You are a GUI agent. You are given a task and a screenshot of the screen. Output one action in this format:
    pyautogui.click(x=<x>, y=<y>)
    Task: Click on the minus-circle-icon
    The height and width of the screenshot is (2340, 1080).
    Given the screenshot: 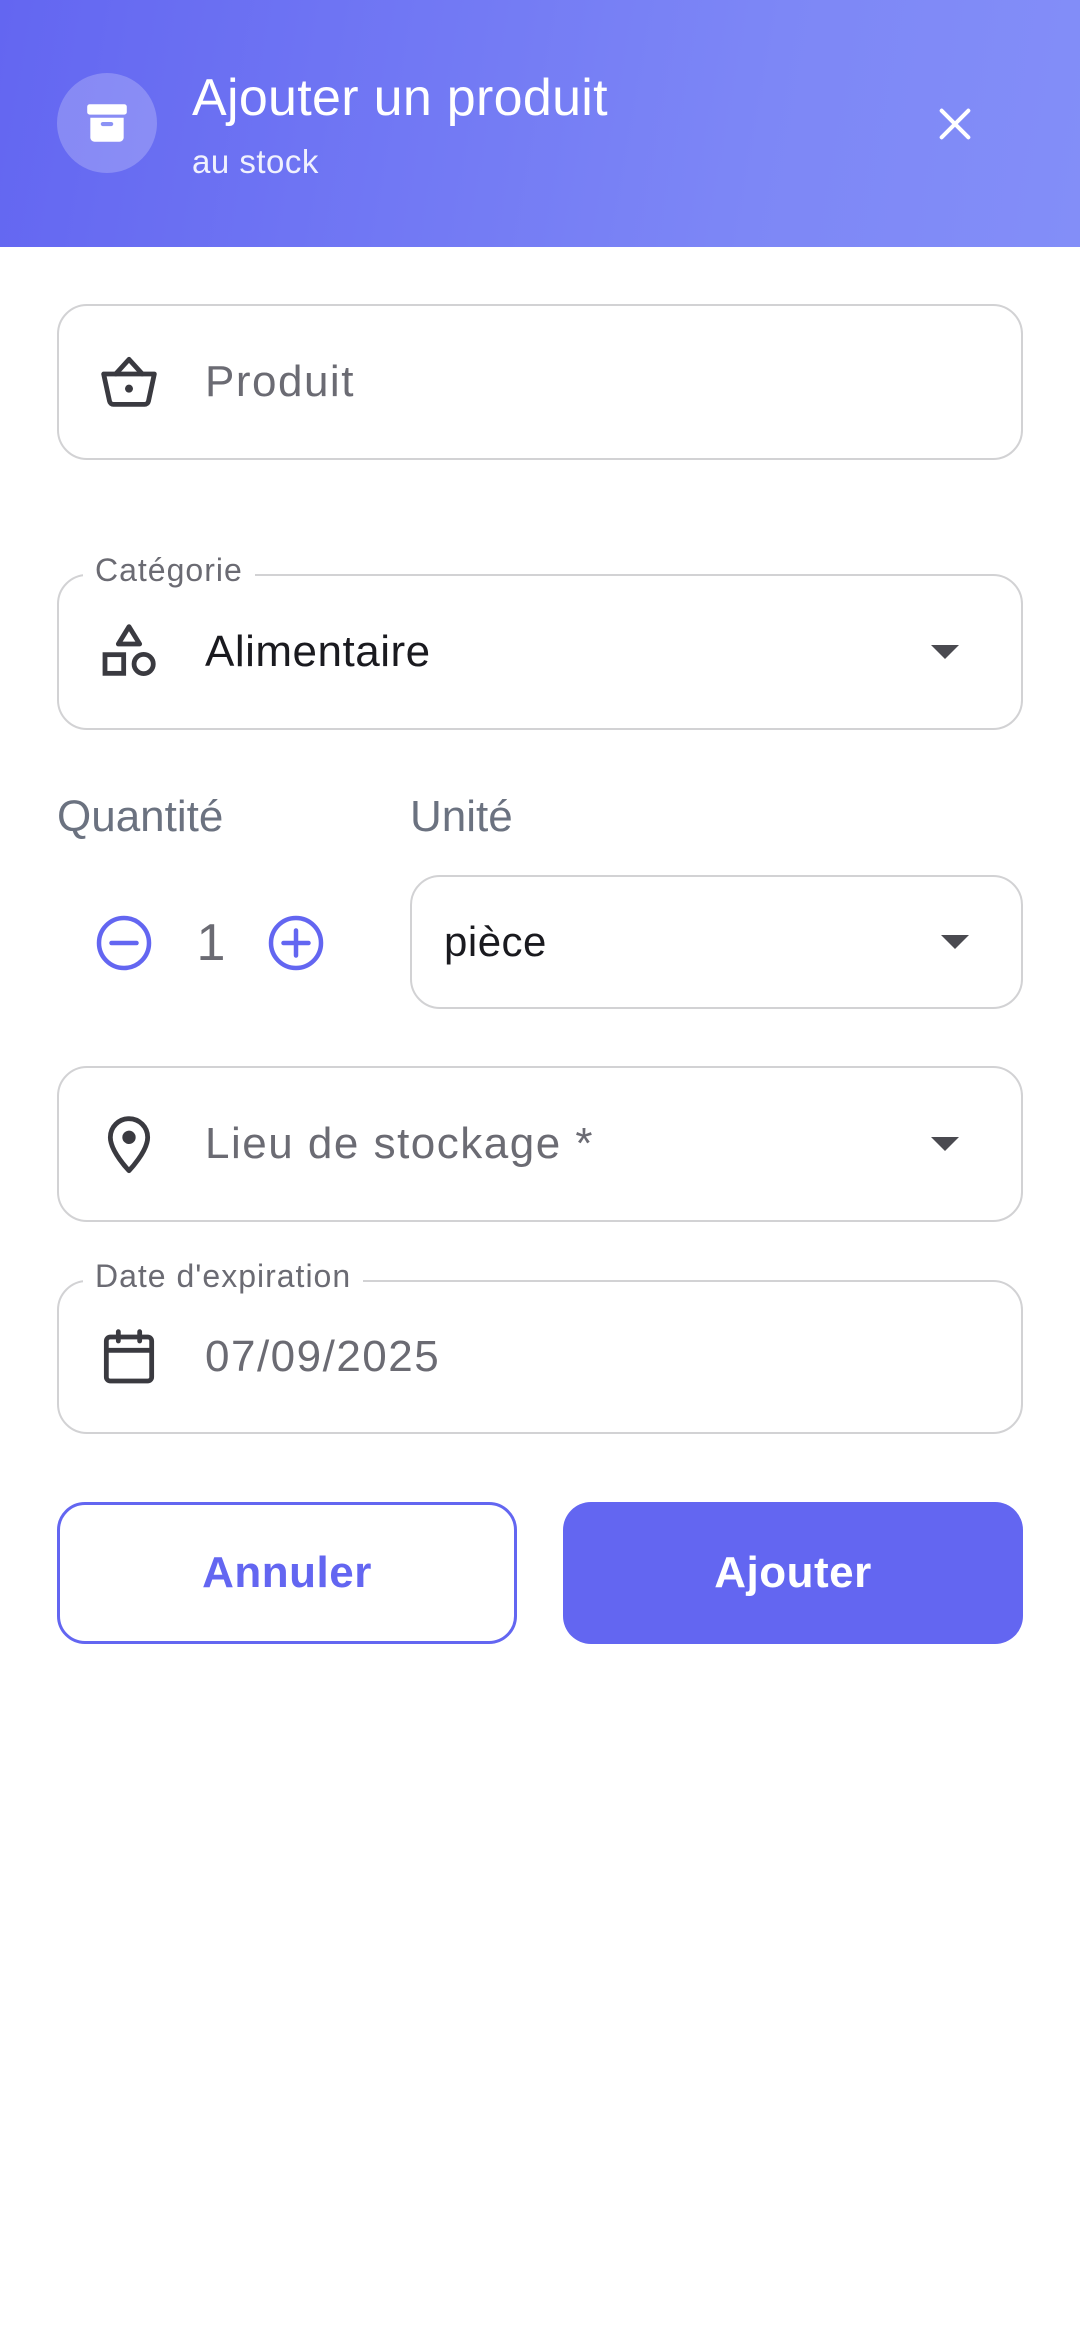 What is the action you would take?
    pyautogui.click(x=124, y=943)
    